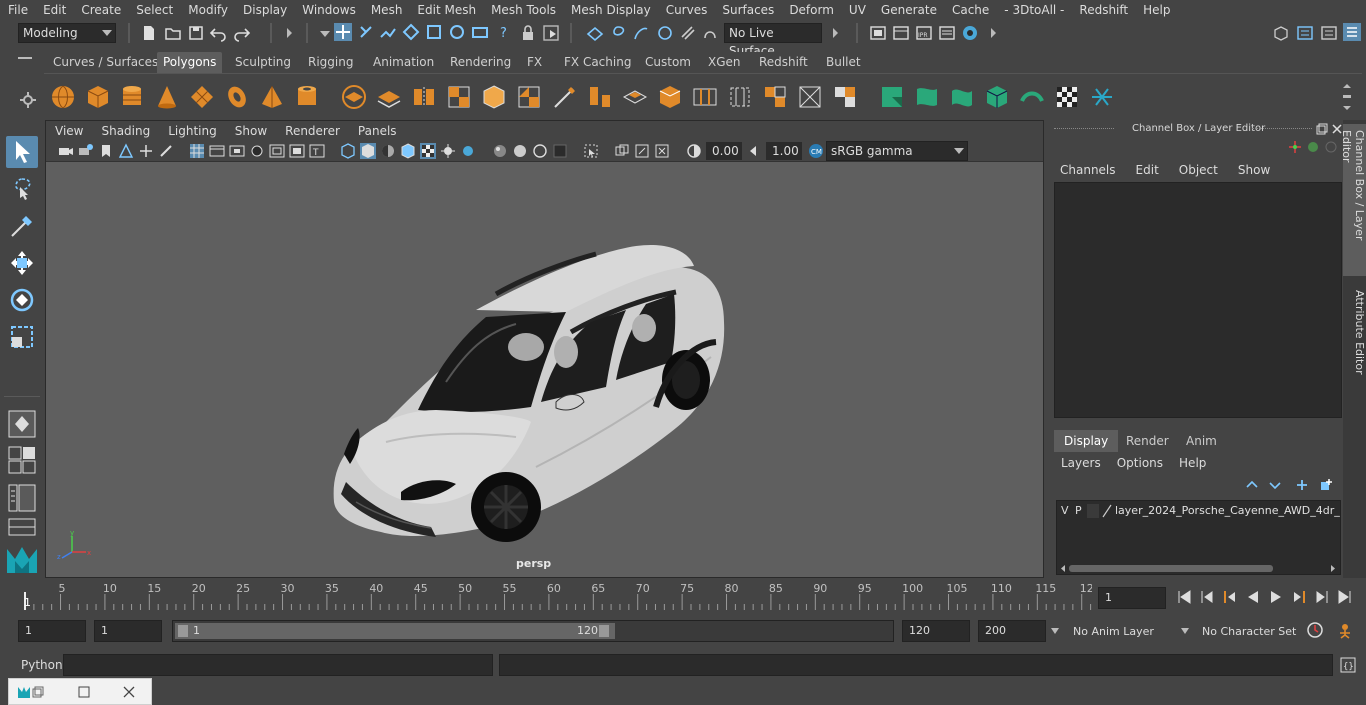 Image resolution: width=1366 pixels, height=705 pixels. Describe the element at coordinates (183, 631) in the screenshot. I see `range-start-grip` at that location.